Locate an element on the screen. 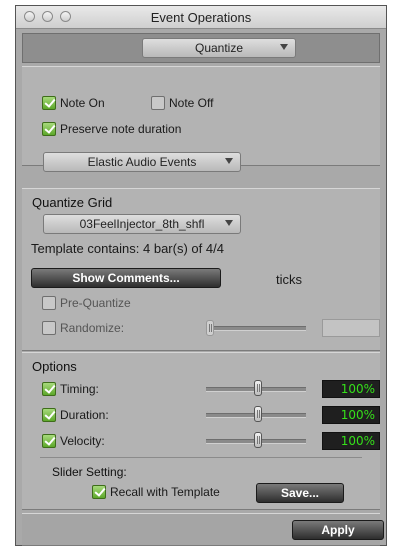 The width and height of the screenshot is (402, 554). options-heading: Options is located at coordinates (54, 366).